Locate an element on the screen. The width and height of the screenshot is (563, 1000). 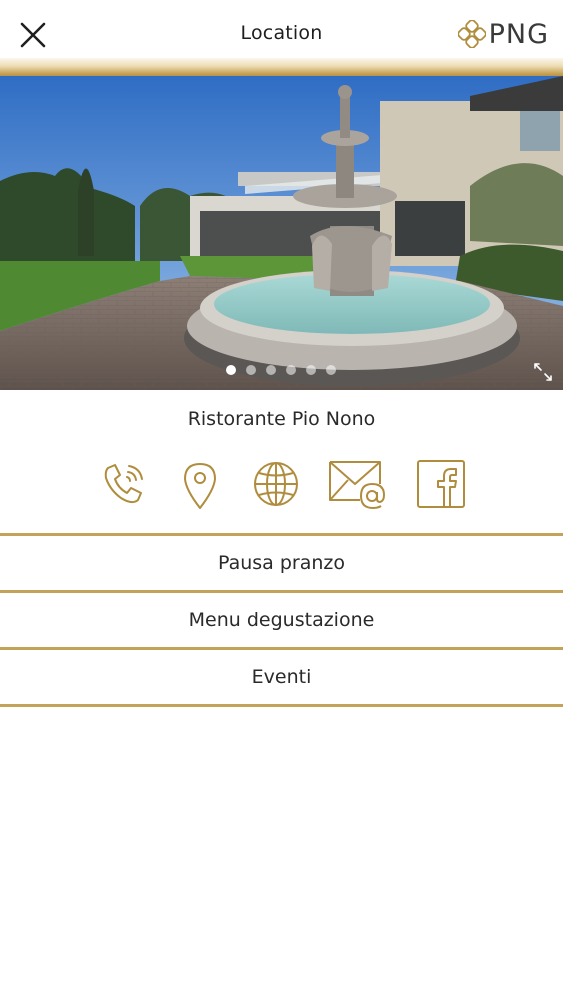
fullscreen-button is located at coordinates (543, 372).